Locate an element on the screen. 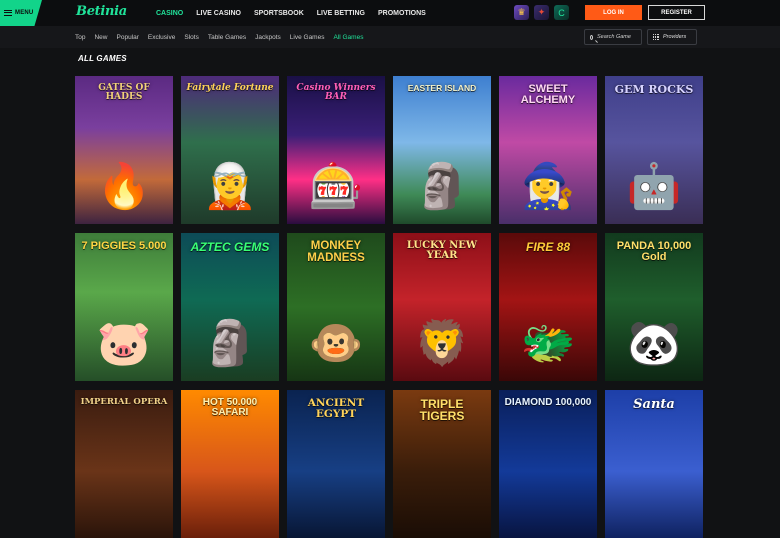 This screenshot has width=780, height=538. register-button: REGISTER is located at coordinates (676, 12).